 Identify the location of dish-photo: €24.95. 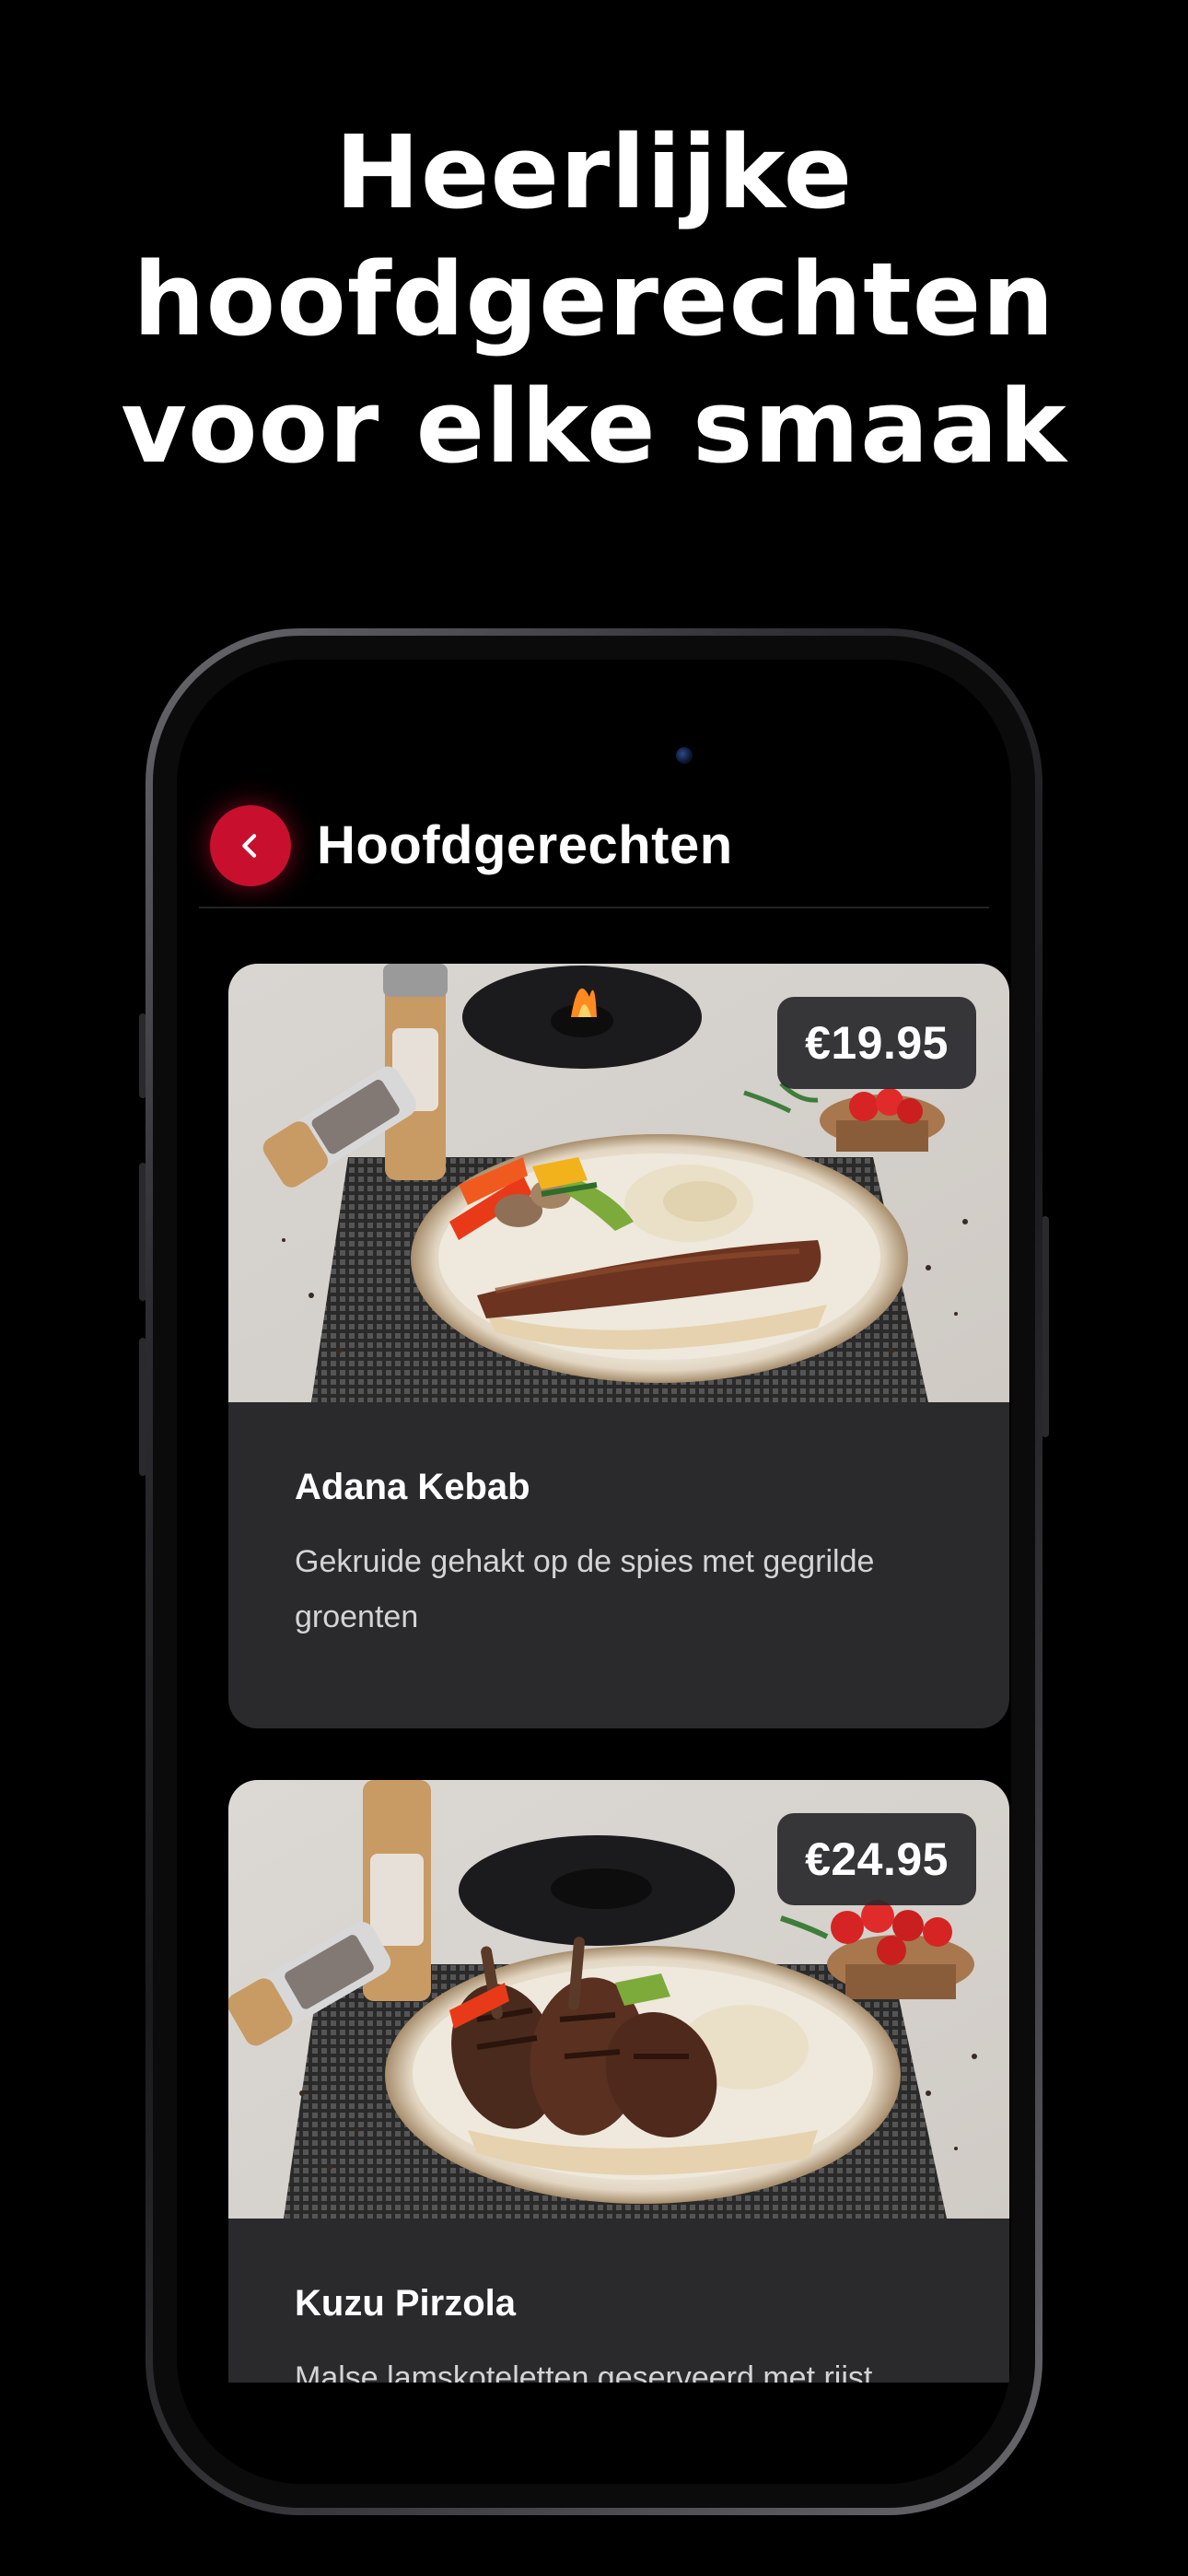
(618, 2000).